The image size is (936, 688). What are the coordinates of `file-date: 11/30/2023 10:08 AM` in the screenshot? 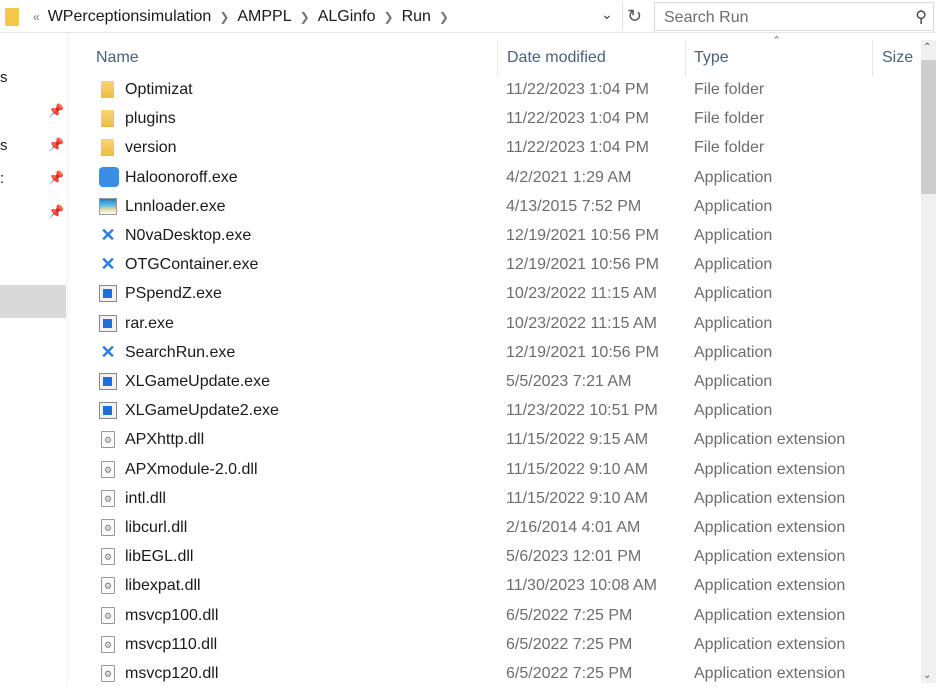 It's located at (581, 586).